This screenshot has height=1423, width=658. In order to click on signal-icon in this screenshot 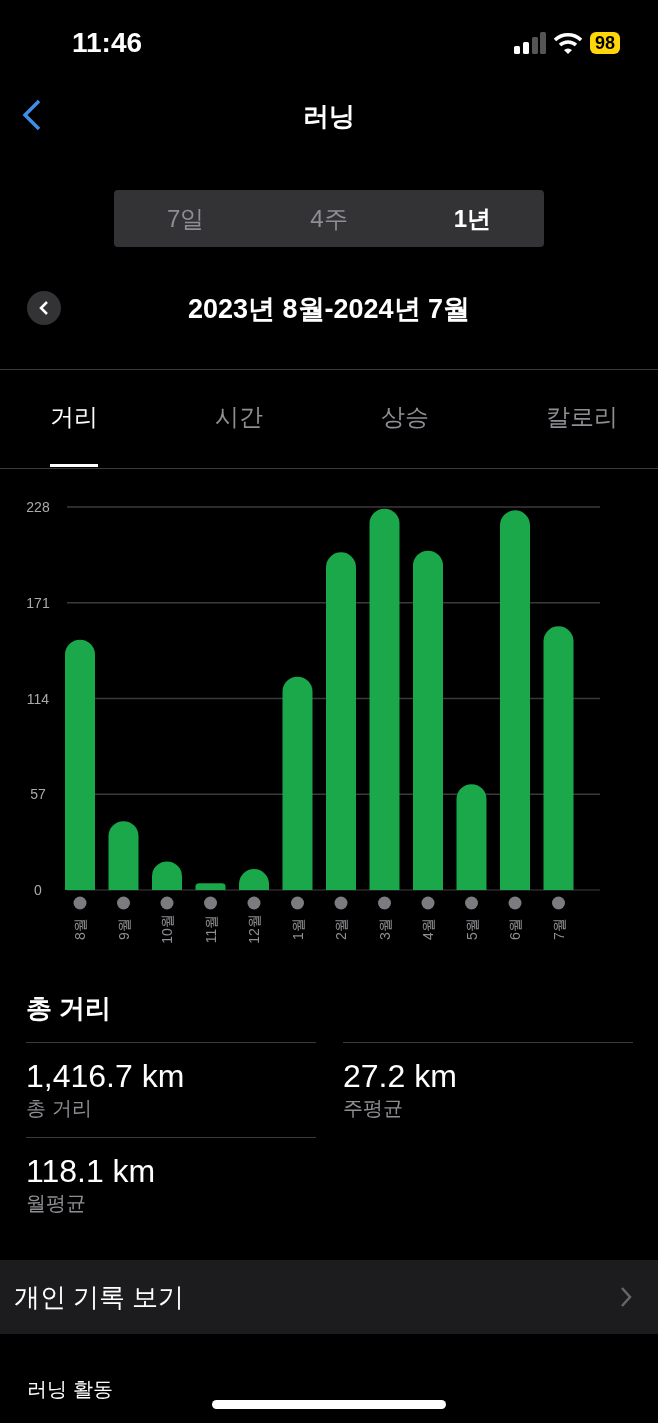, I will do `click(529, 42)`.